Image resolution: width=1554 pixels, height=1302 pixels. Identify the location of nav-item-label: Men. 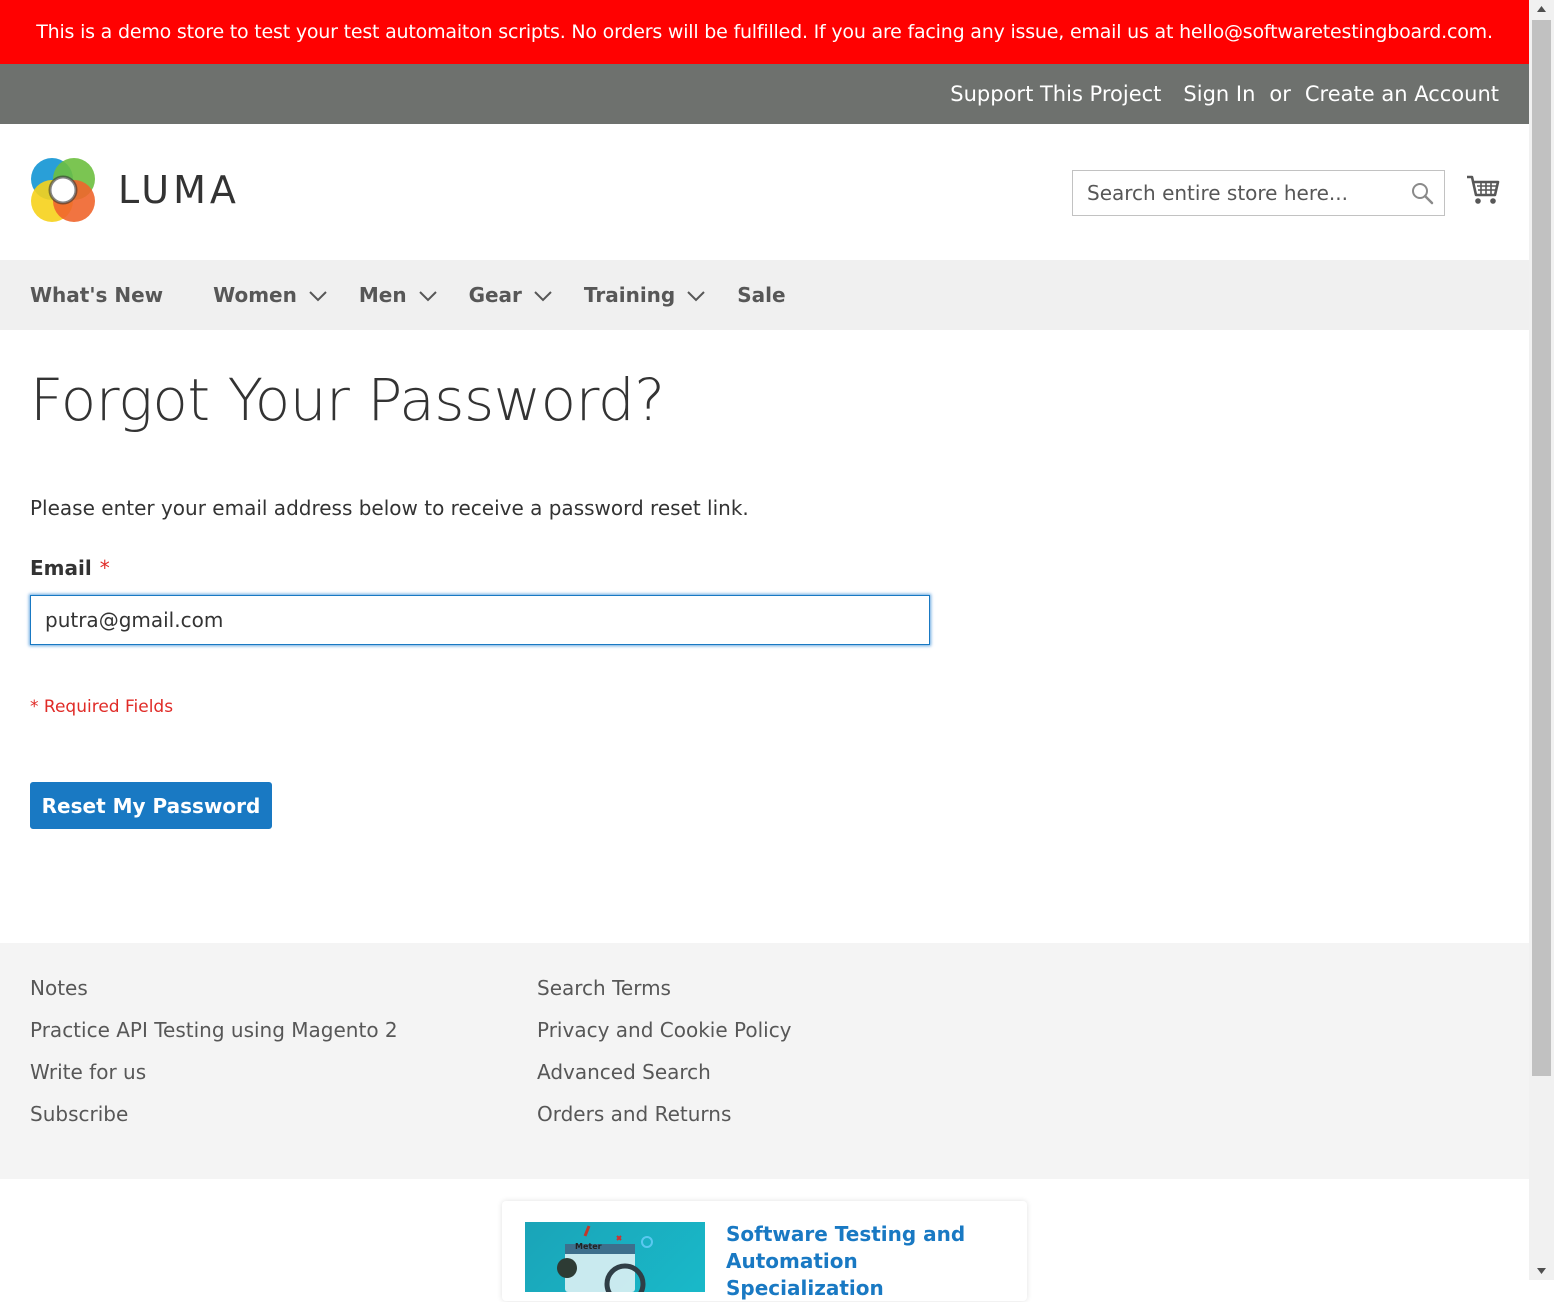
(382, 295).